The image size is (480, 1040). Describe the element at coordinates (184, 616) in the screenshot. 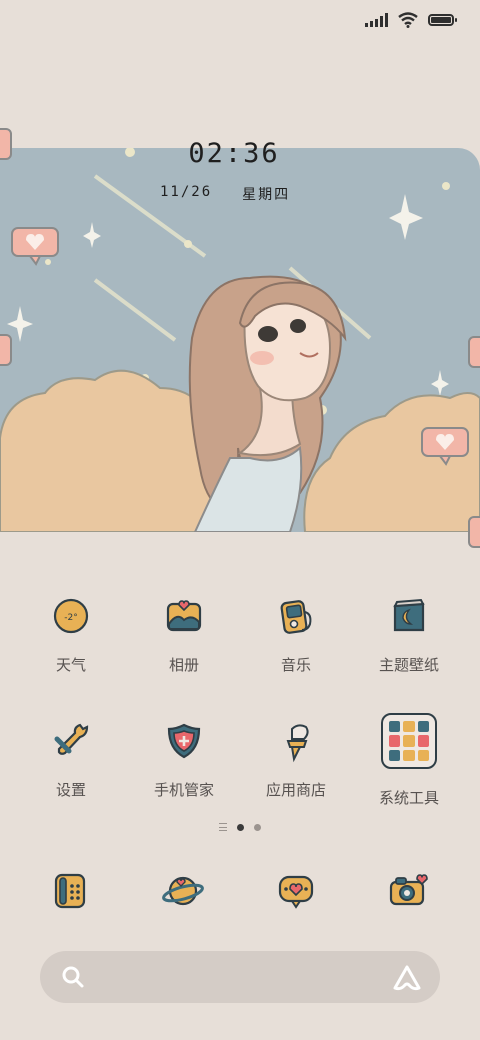

I see `gallery-icon` at that location.